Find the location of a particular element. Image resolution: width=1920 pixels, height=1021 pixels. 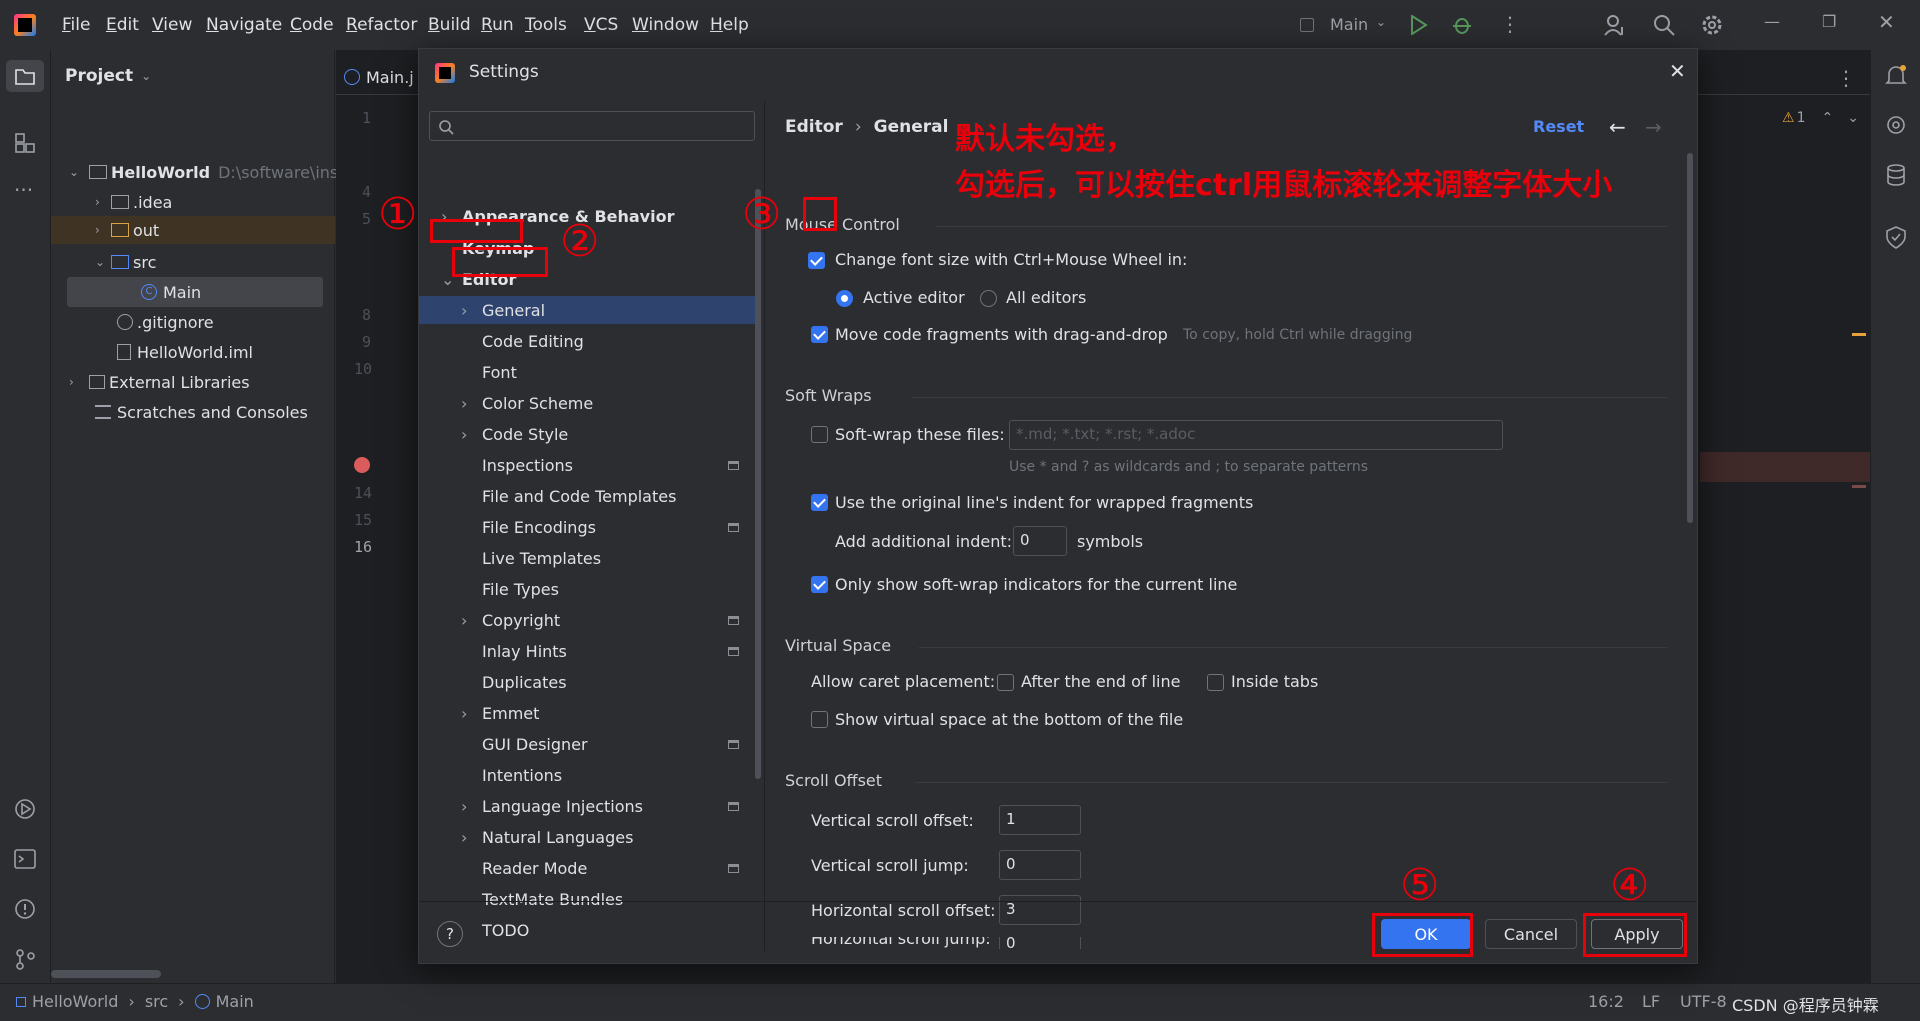

tree-gui-designer: GUI Designer is located at coordinates (589, 744).